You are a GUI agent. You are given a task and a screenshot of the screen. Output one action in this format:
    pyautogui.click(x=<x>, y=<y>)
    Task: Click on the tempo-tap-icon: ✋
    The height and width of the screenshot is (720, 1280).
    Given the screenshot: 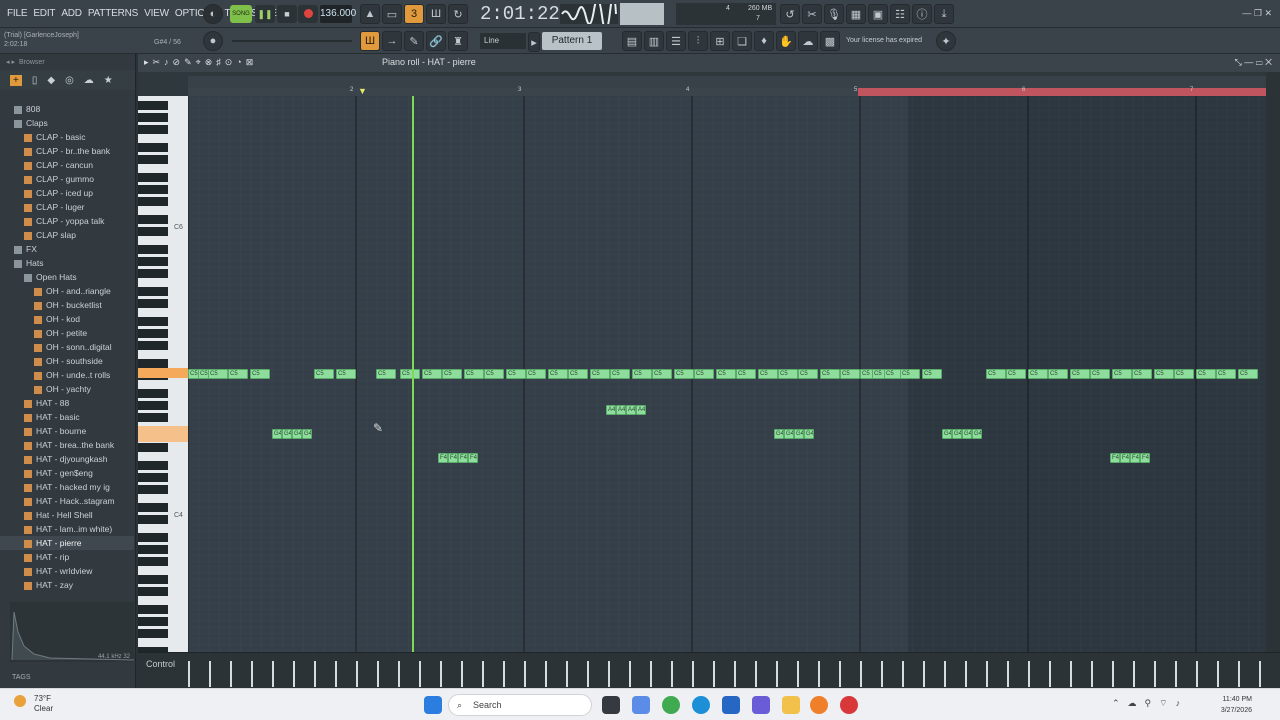 What is the action you would take?
    pyautogui.click(x=786, y=41)
    